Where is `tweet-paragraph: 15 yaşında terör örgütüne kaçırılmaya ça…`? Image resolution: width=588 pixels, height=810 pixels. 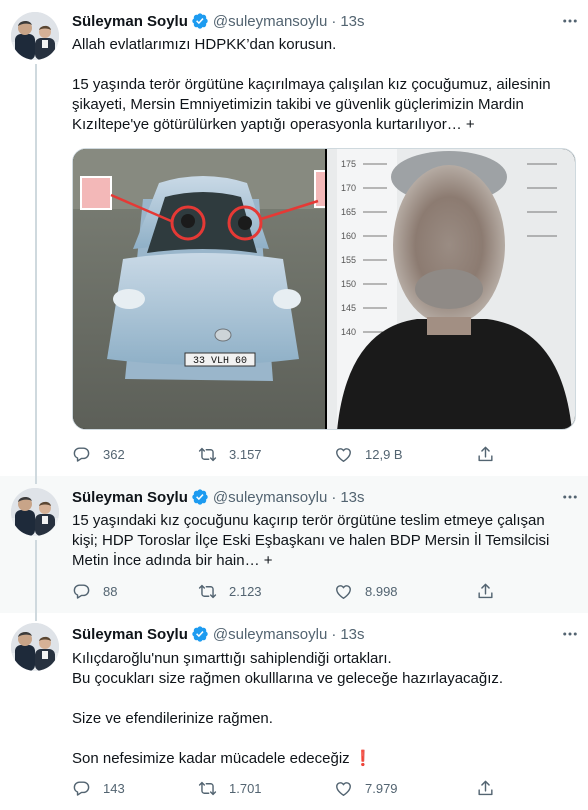
tweet-paragraph: 15 yaşında terör örgütüne kaçırılmaya ça… is located at coordinates (311, 104).